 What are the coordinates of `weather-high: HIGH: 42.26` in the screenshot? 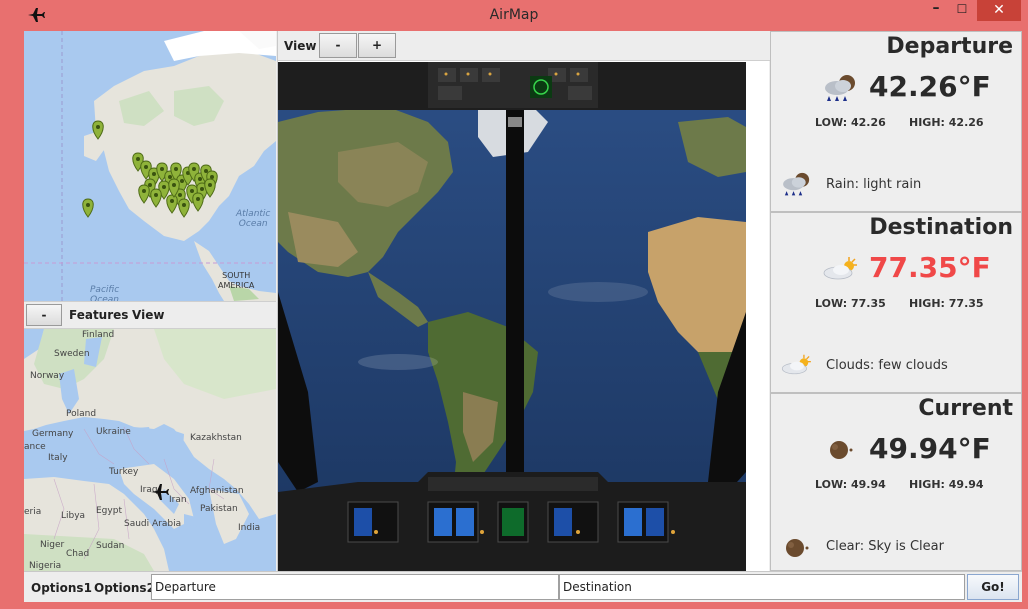 It's located at (946, 122).